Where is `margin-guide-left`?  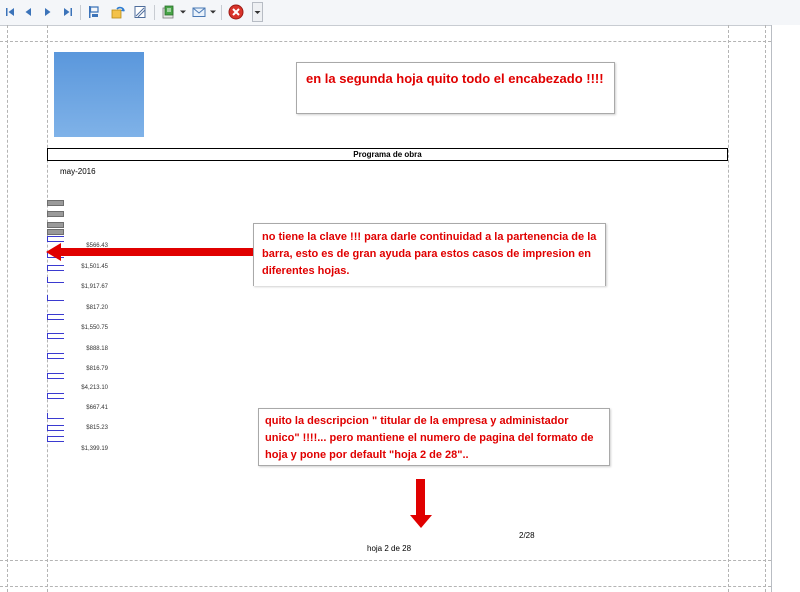 margin-guide-left is located at coordinates (47, 308).